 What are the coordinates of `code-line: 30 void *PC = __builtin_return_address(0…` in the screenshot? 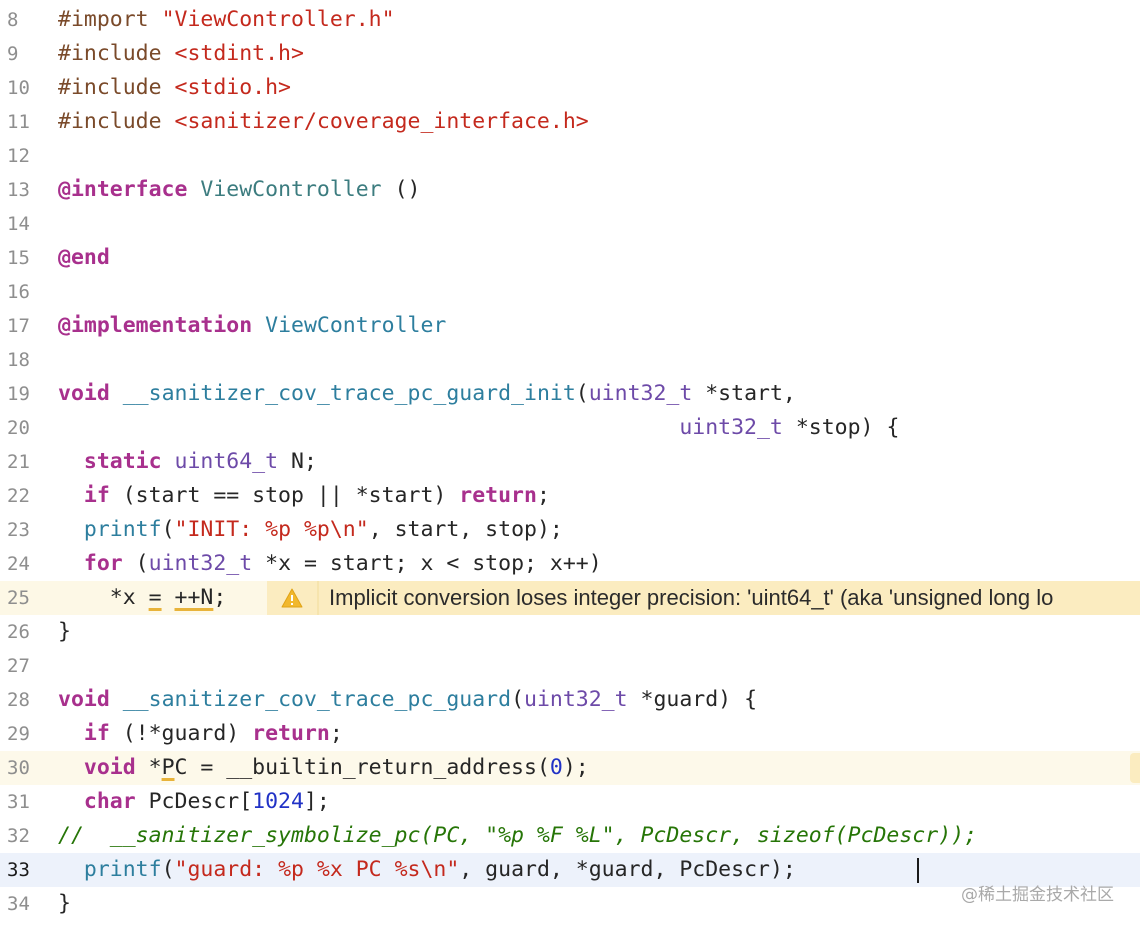 It's located at (570, 768).